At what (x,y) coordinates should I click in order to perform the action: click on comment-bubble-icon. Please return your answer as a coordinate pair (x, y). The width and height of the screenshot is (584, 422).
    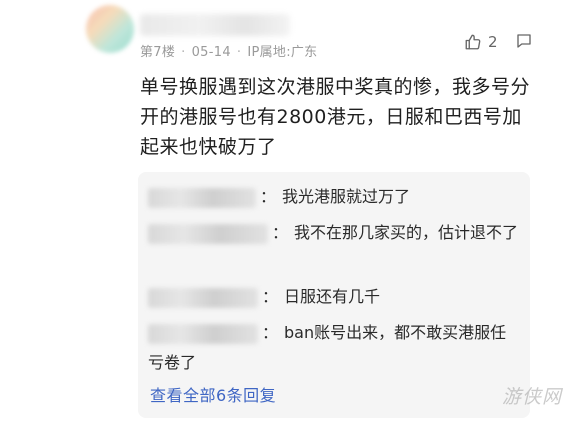
    Looking at the image, I should click on (524, 41).